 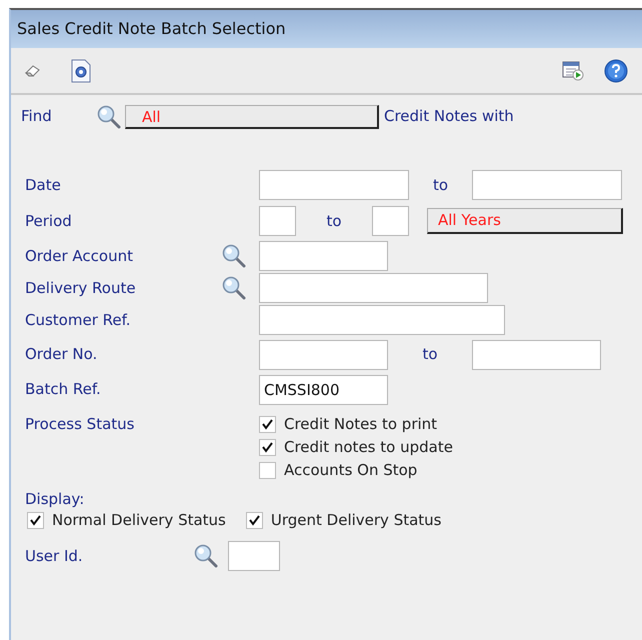 What do you see at coordinates (63, 389) in the screenshot?
I see `field-label: Batch Ref.` at bounding box center [63, 389].